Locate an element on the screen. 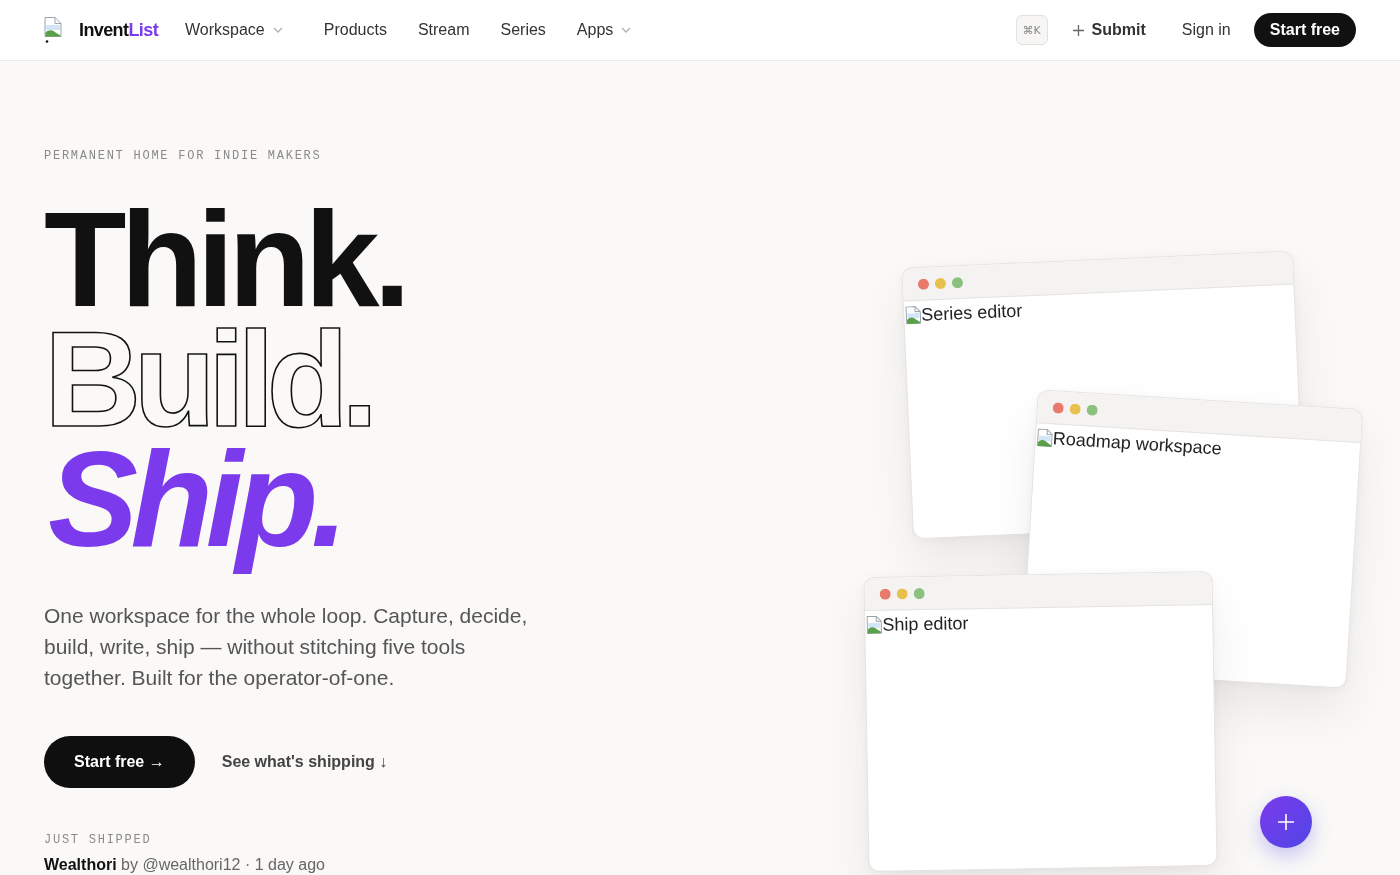  image-alt-text: Series editor is located at coordinates (971, 312).